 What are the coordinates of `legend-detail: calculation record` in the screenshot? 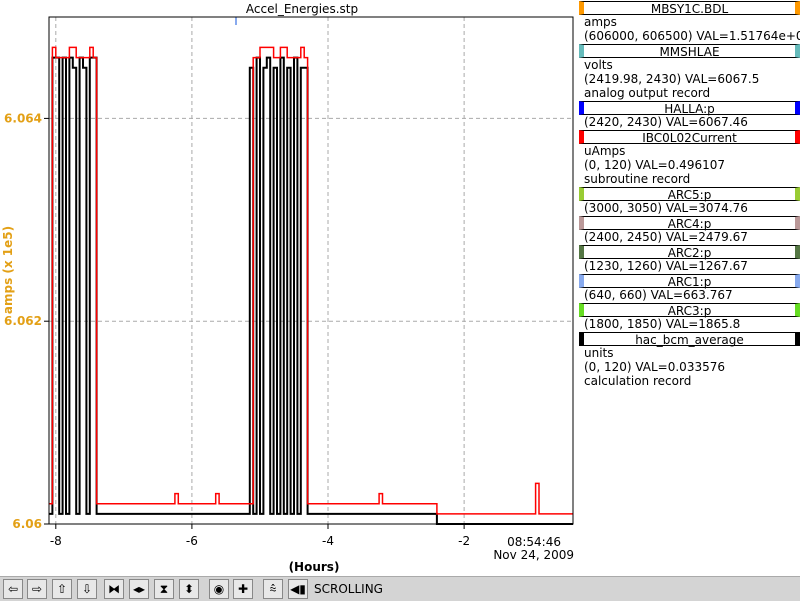 It's located at (638, 381).